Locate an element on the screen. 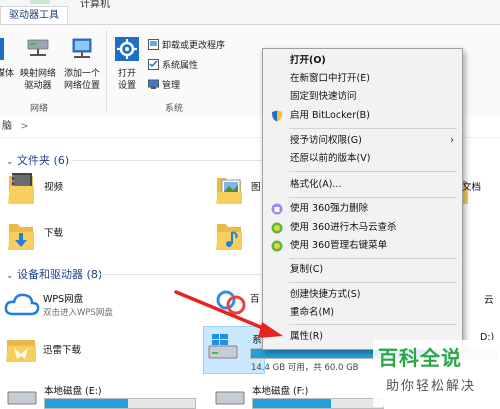 The height and width of the screenshot is (409, 500). menu-item-grant-access: 授予访问权限(G) › is located at coordinates (362, 141).